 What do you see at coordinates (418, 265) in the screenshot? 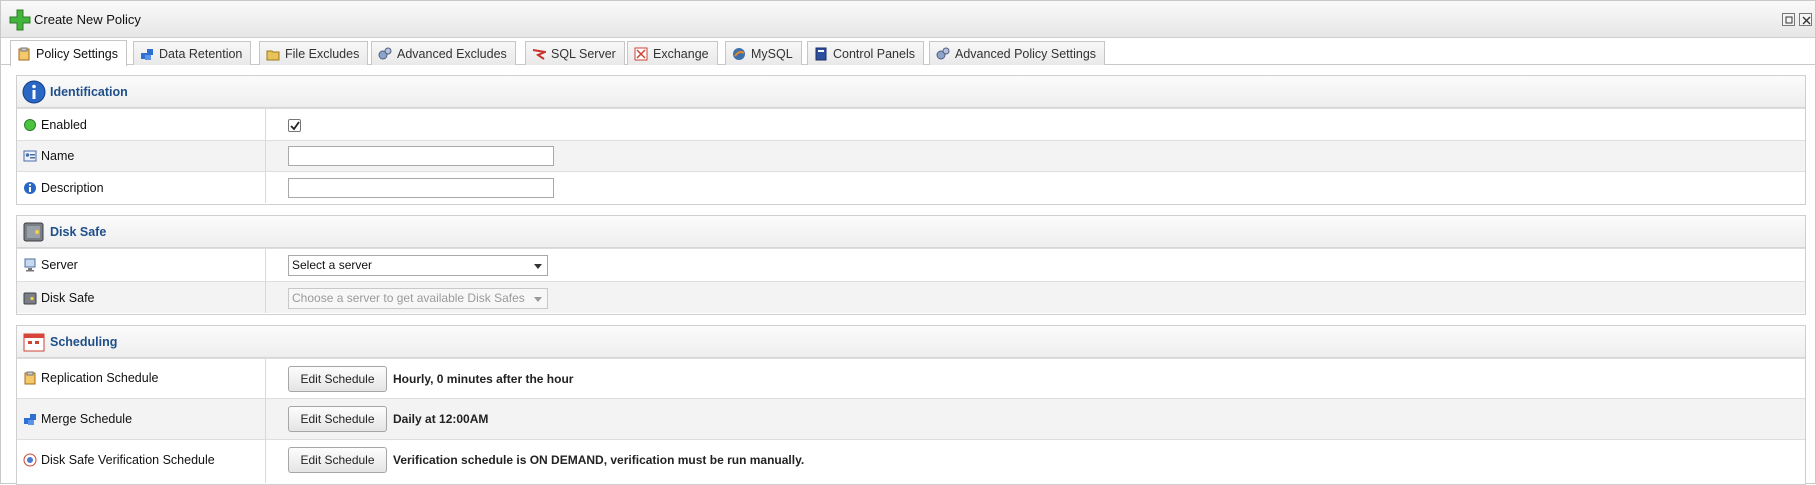
I see `server-select: Select a server` at bounding box center [418, 265].